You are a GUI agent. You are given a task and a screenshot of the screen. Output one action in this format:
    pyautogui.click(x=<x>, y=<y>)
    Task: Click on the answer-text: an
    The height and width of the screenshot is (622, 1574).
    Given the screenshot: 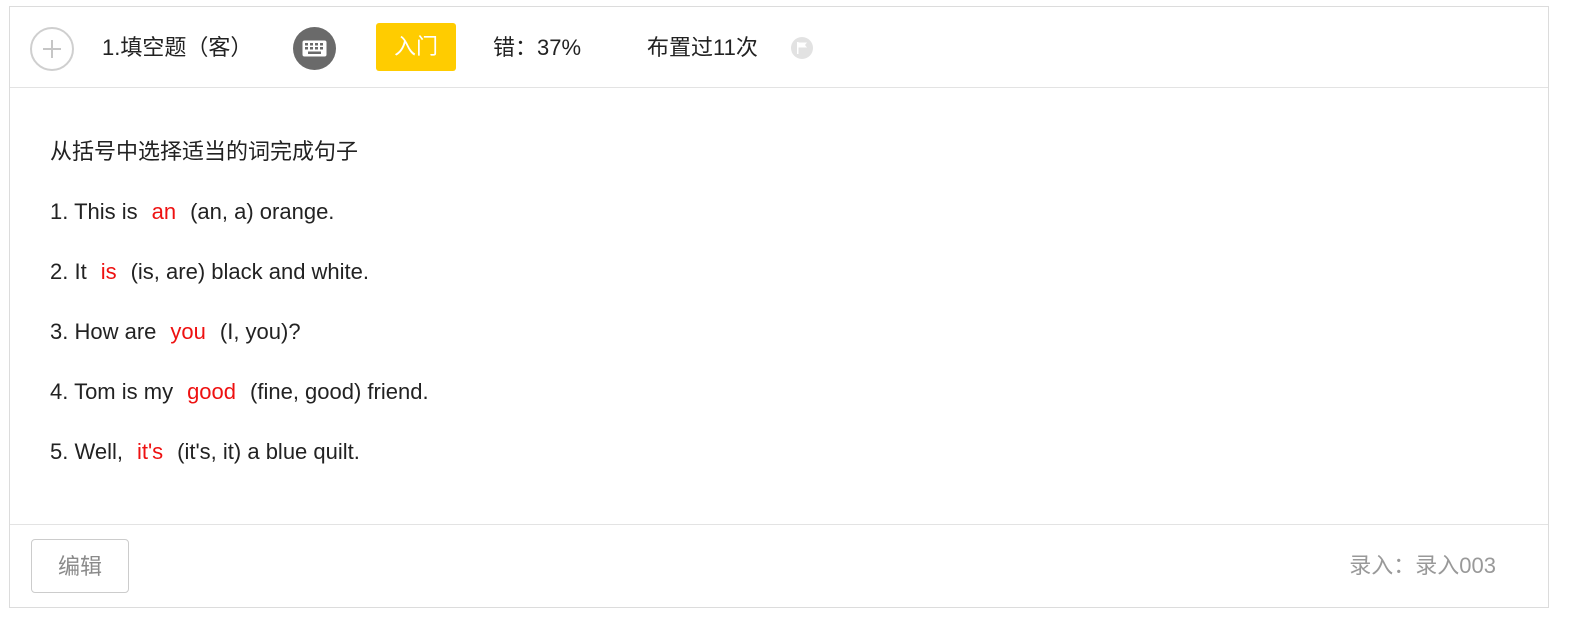 What is the action you would take?
    pyautogui.click(x=164, y=211)
    